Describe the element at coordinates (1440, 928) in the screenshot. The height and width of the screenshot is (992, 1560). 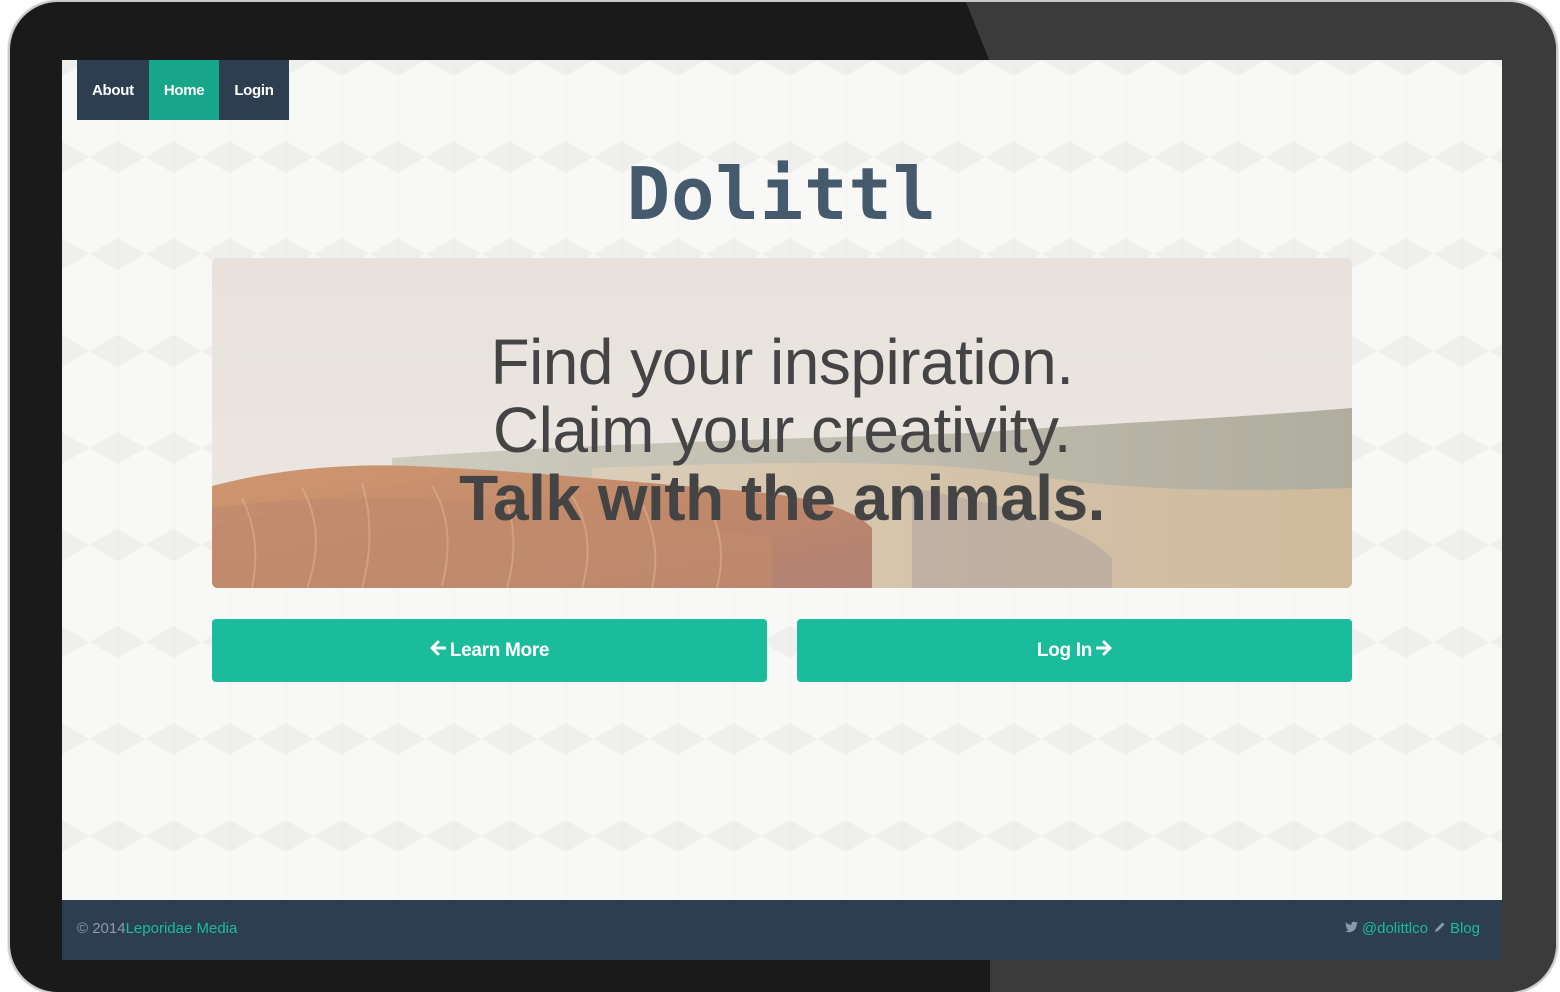
I see `pencil-icon` at that location.